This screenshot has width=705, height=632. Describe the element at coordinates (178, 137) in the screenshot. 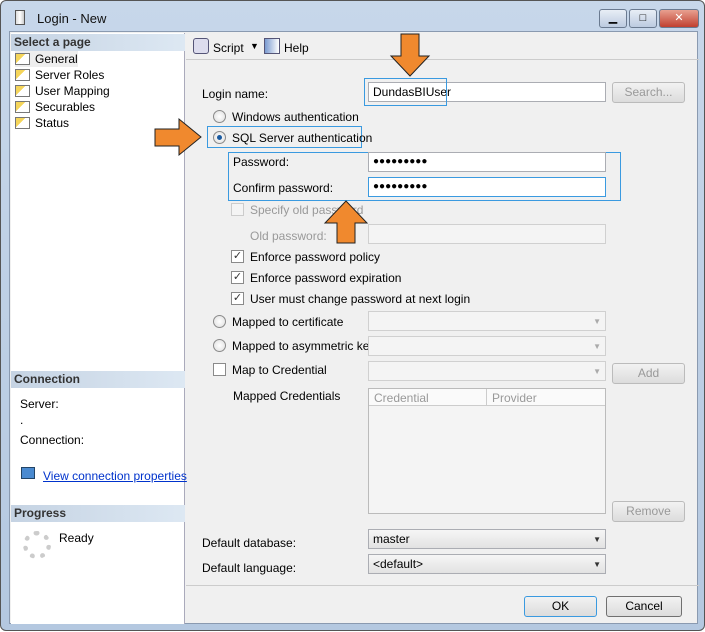

I see `arrow-right-icon` at that location.